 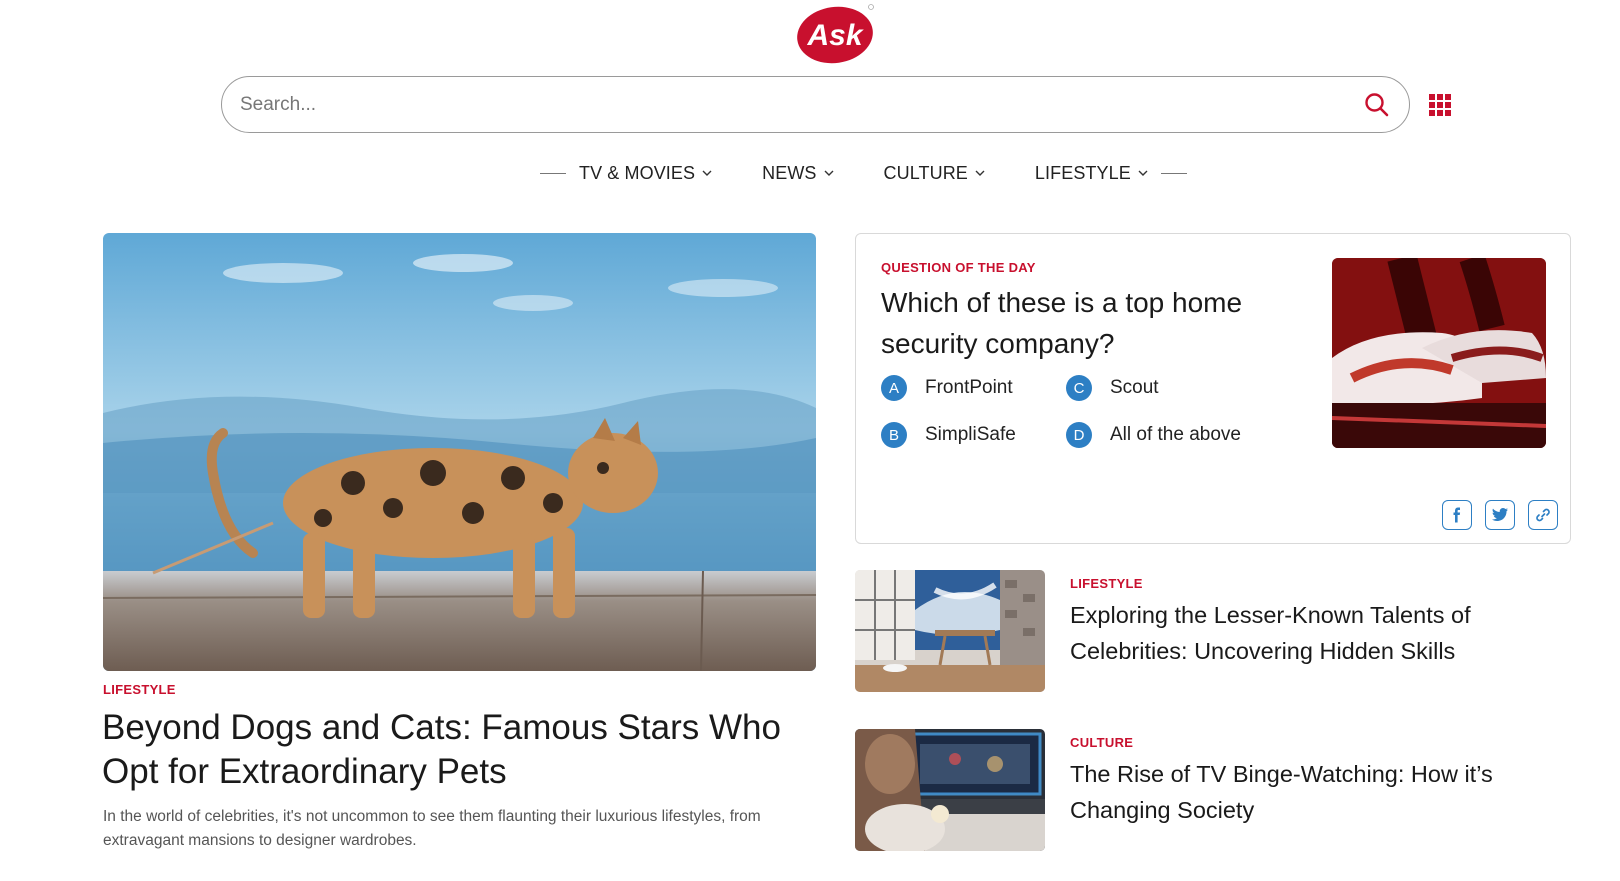 I want to click on answer-option-b: B SimpliSafe, so click(x=948, y=435).